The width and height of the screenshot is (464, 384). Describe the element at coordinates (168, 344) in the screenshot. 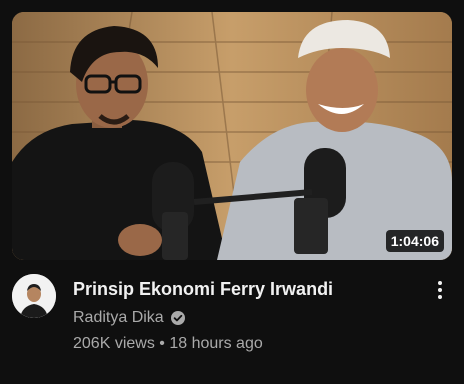

I see `video-stats: 206K views • 18 hours ago` at that location.